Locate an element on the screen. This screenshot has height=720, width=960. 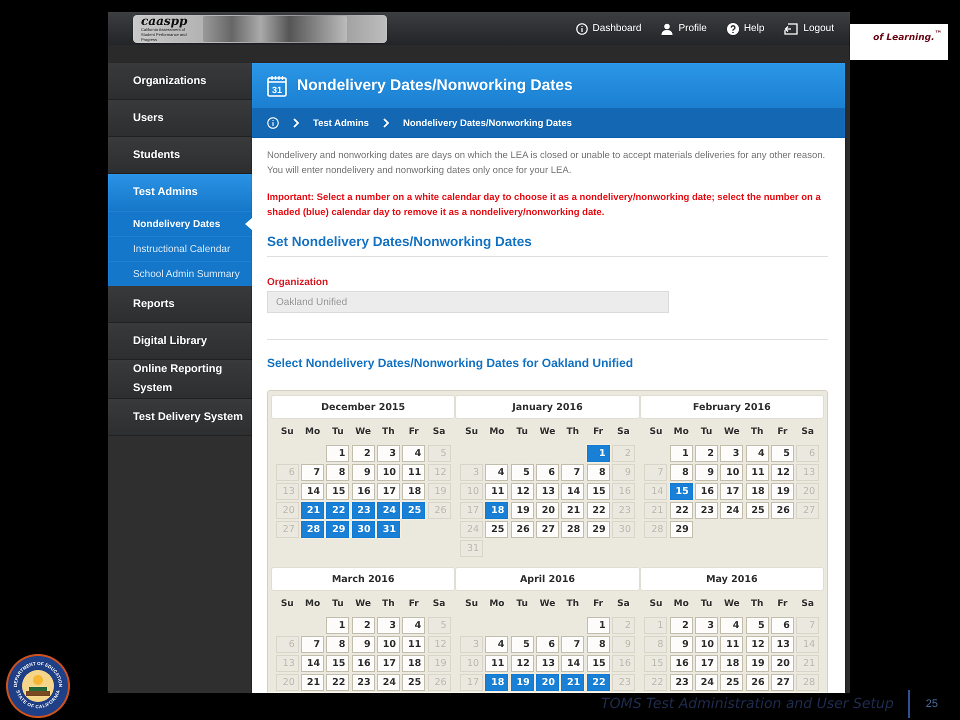
info-icon is located at coordinates (273, 123).